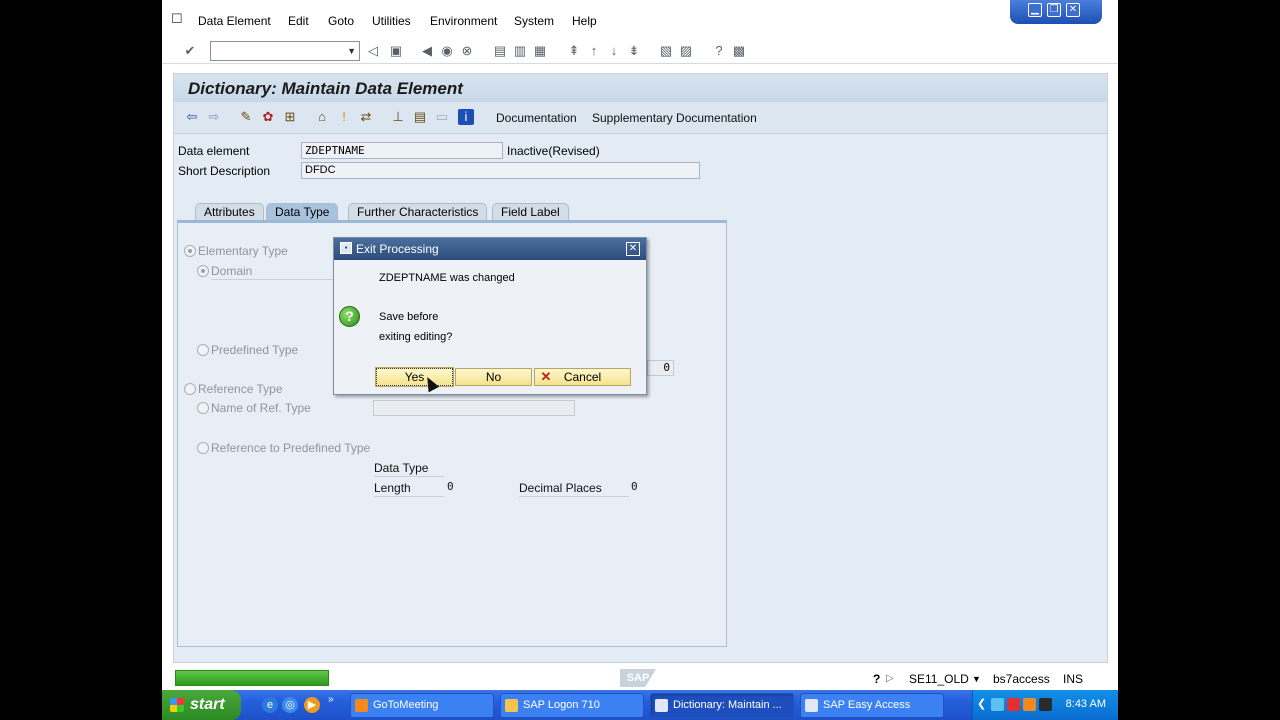  I want to click on print-icon: ▤, so click(500, 51).